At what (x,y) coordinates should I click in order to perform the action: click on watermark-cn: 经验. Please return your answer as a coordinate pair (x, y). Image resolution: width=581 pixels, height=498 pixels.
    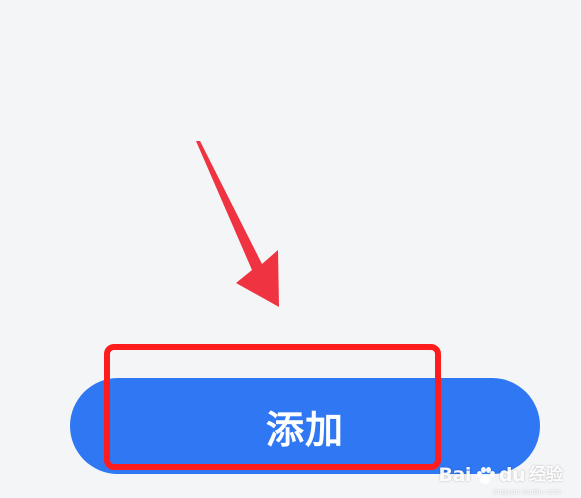
    Looking at the image, I should click on (546, 475).